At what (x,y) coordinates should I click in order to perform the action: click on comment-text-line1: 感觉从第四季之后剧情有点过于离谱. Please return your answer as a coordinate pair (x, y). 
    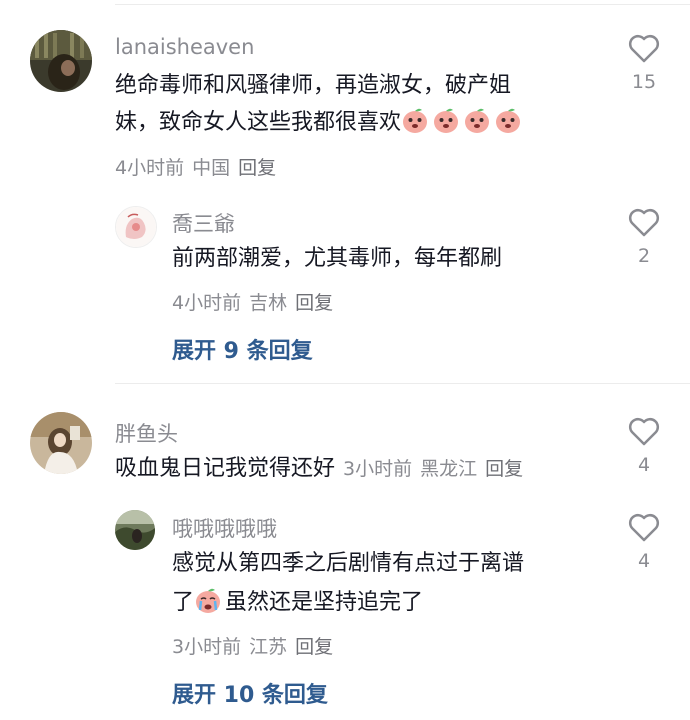
    Looking at the image, I should click on (348, 563).